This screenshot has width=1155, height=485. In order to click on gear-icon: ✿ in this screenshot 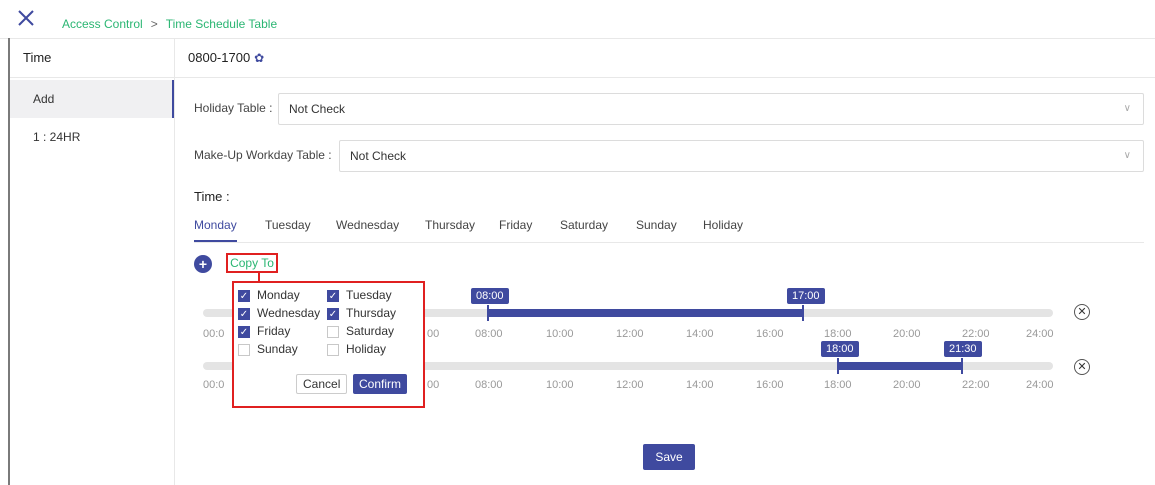, I will do `click(259, 58)`.